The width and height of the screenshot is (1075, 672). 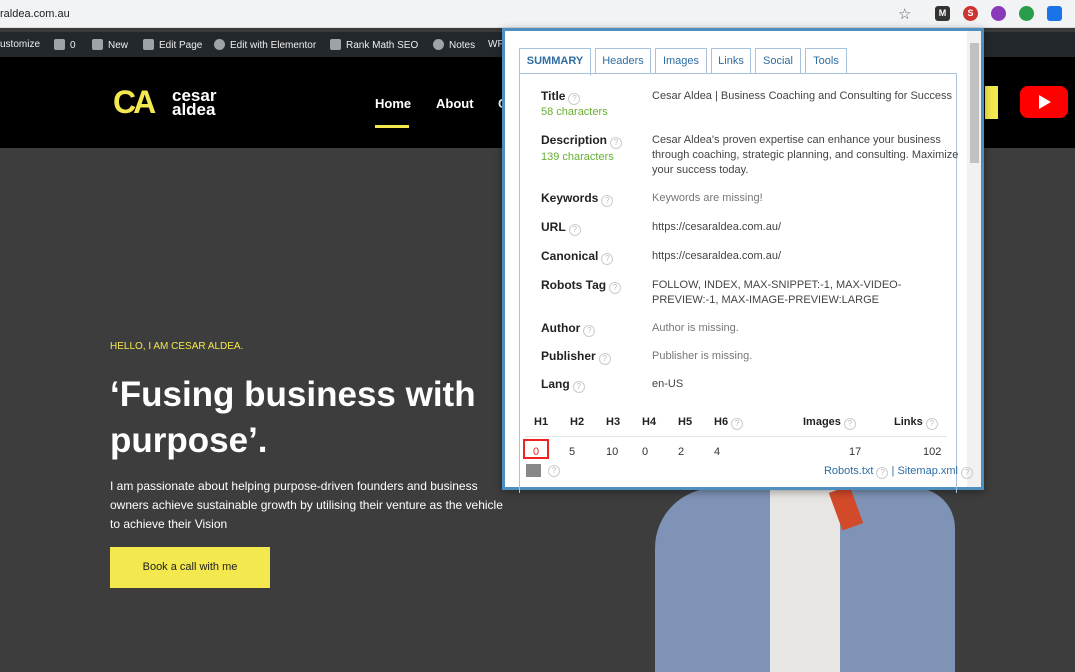 I want to click on h2-header: H2, so click(x=577, y=422).